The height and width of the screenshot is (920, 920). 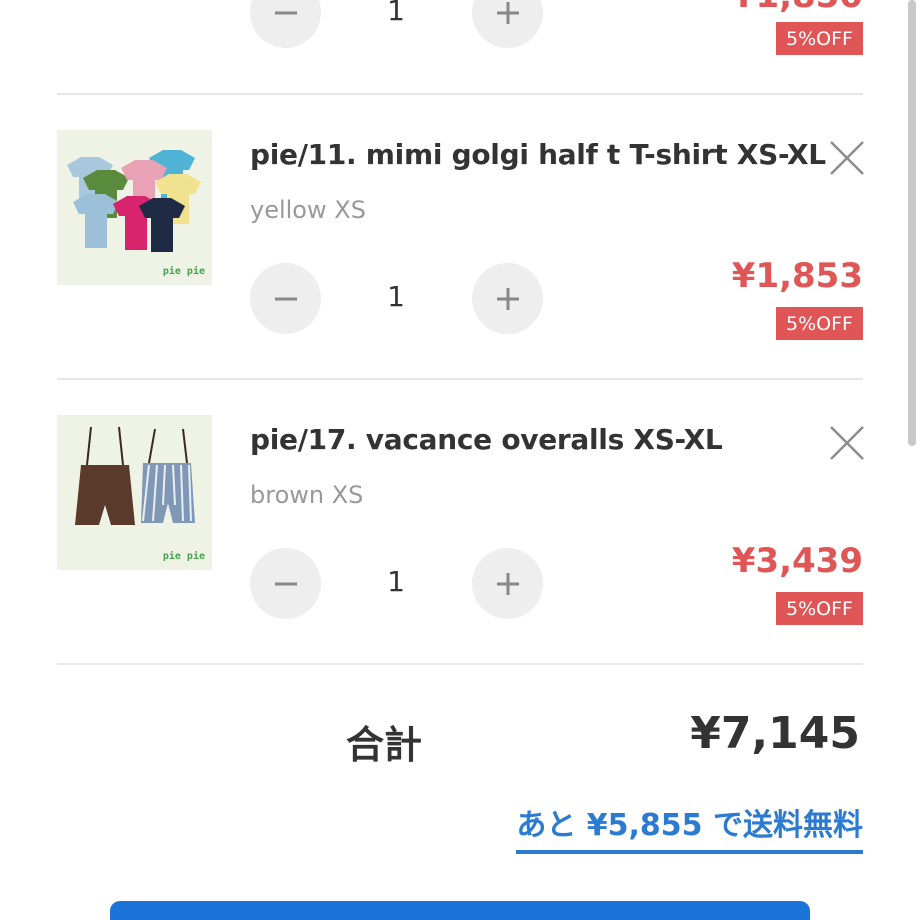 What do you see at coordinates (797, 8) in the screenshot?
I see `item-price: ¥1,850` at bounding box center [797, 8].